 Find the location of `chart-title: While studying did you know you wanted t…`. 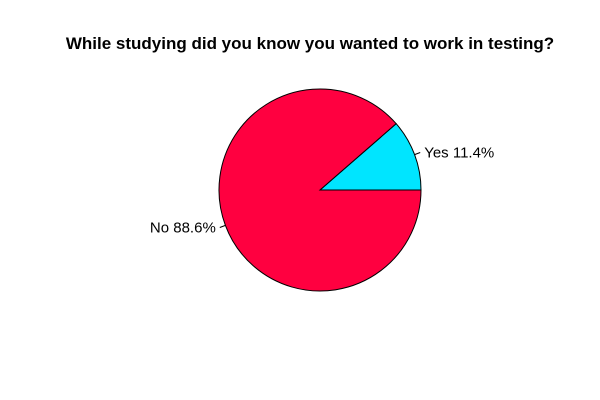

chart-title: While studying did you know you wanted t… is located at coordinates (310, 43).